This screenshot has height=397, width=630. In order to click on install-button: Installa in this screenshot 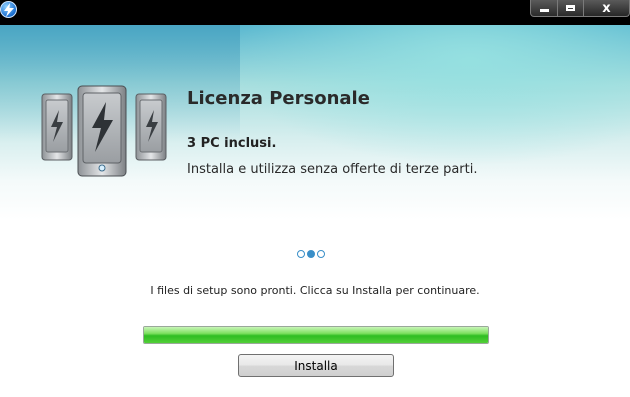, I will do `click(316, 365)`.